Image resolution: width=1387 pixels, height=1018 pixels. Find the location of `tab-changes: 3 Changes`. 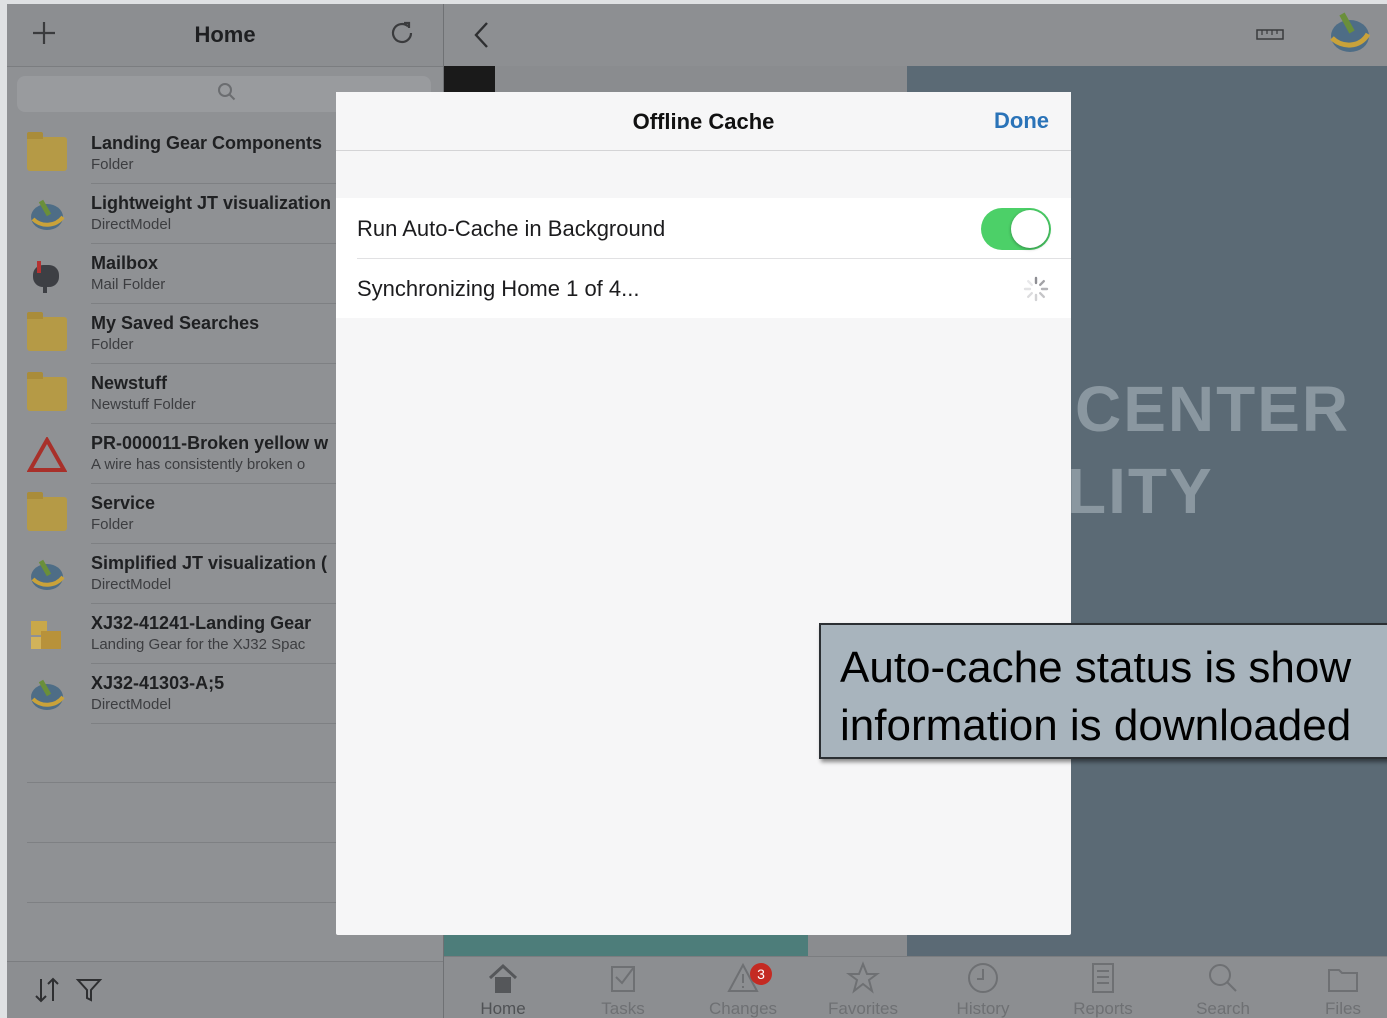

tab-changes: 3 Changes is located at coordinates (743, 989).